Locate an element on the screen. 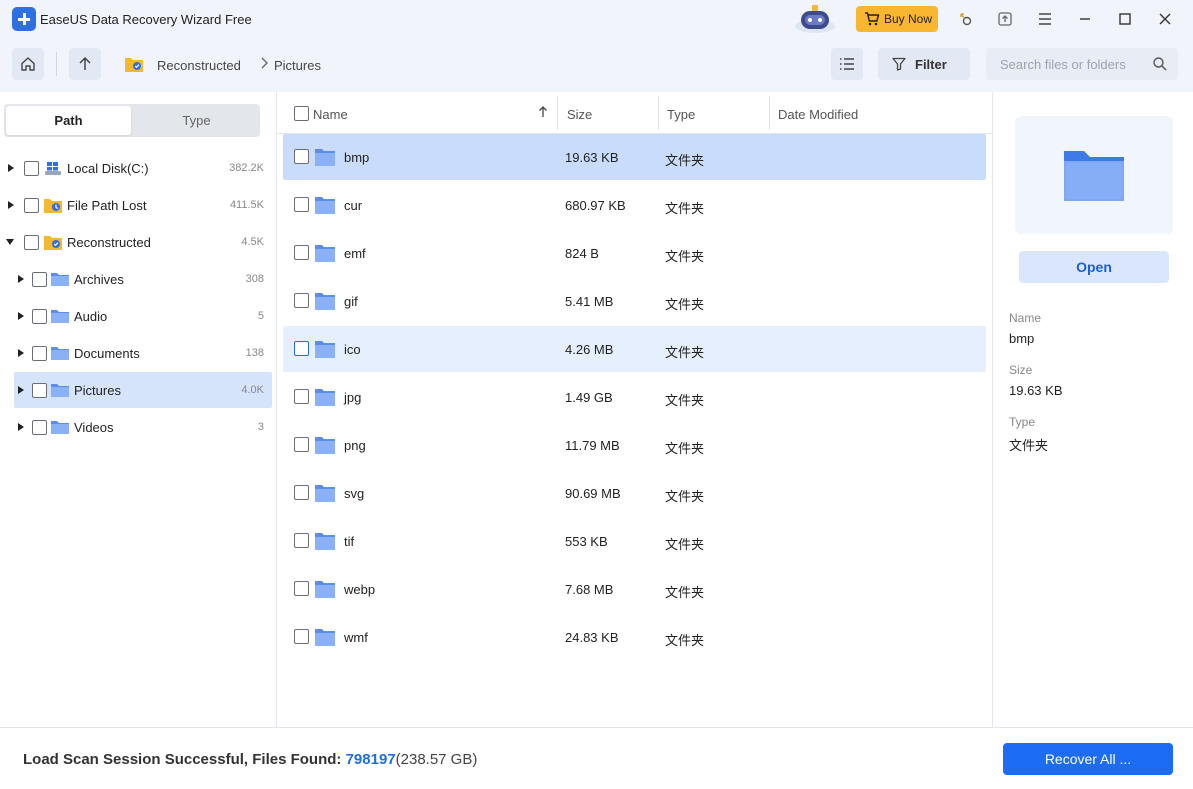 The width and height of the screenshot is (1193, 789). open-button: Open is located at coordinates (1094, 267).